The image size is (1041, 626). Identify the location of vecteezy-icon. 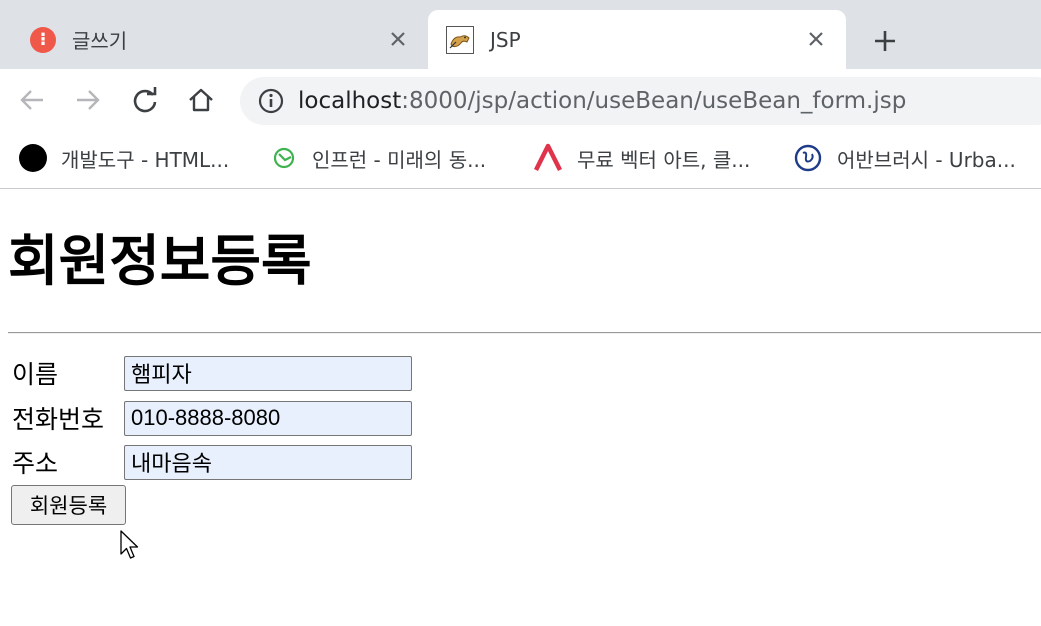
(548, 157).